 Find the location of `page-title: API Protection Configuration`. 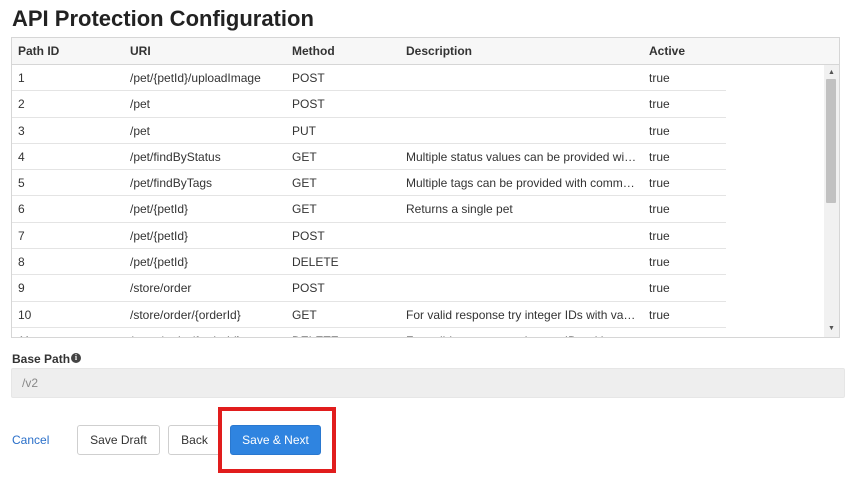

page-title: API Protection Configuration is located at coordinates (163, 18).